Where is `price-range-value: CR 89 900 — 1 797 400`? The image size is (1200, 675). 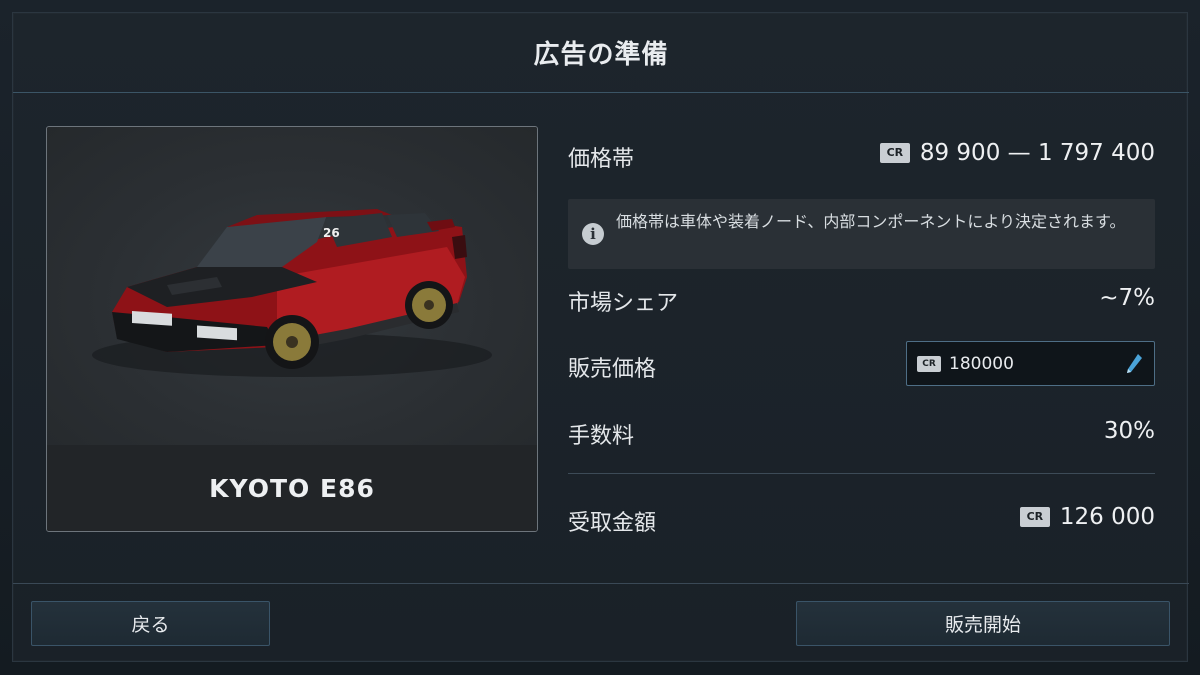
price-range-value: CR 89 900 — 1 797 400 is located at coordinates (964, 153).